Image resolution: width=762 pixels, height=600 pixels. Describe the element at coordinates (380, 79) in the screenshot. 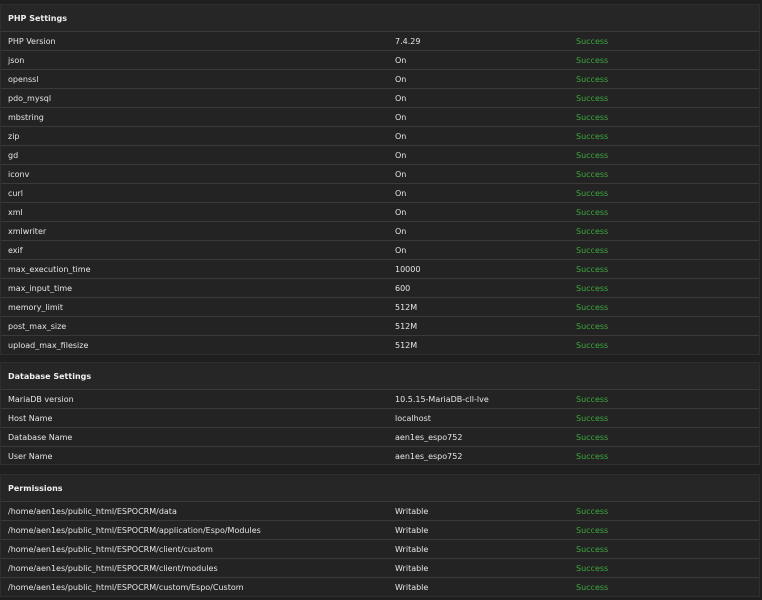

I see `table-row: openssl On Success` at that location.